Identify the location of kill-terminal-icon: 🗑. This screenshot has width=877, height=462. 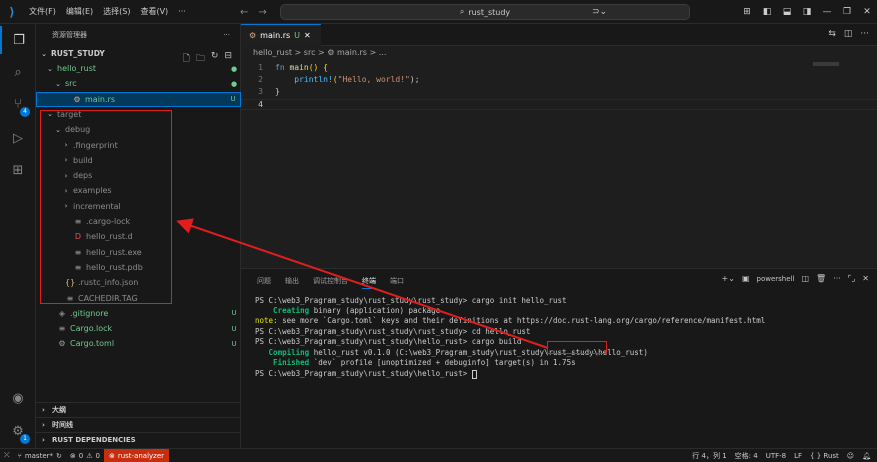
(821, 278).